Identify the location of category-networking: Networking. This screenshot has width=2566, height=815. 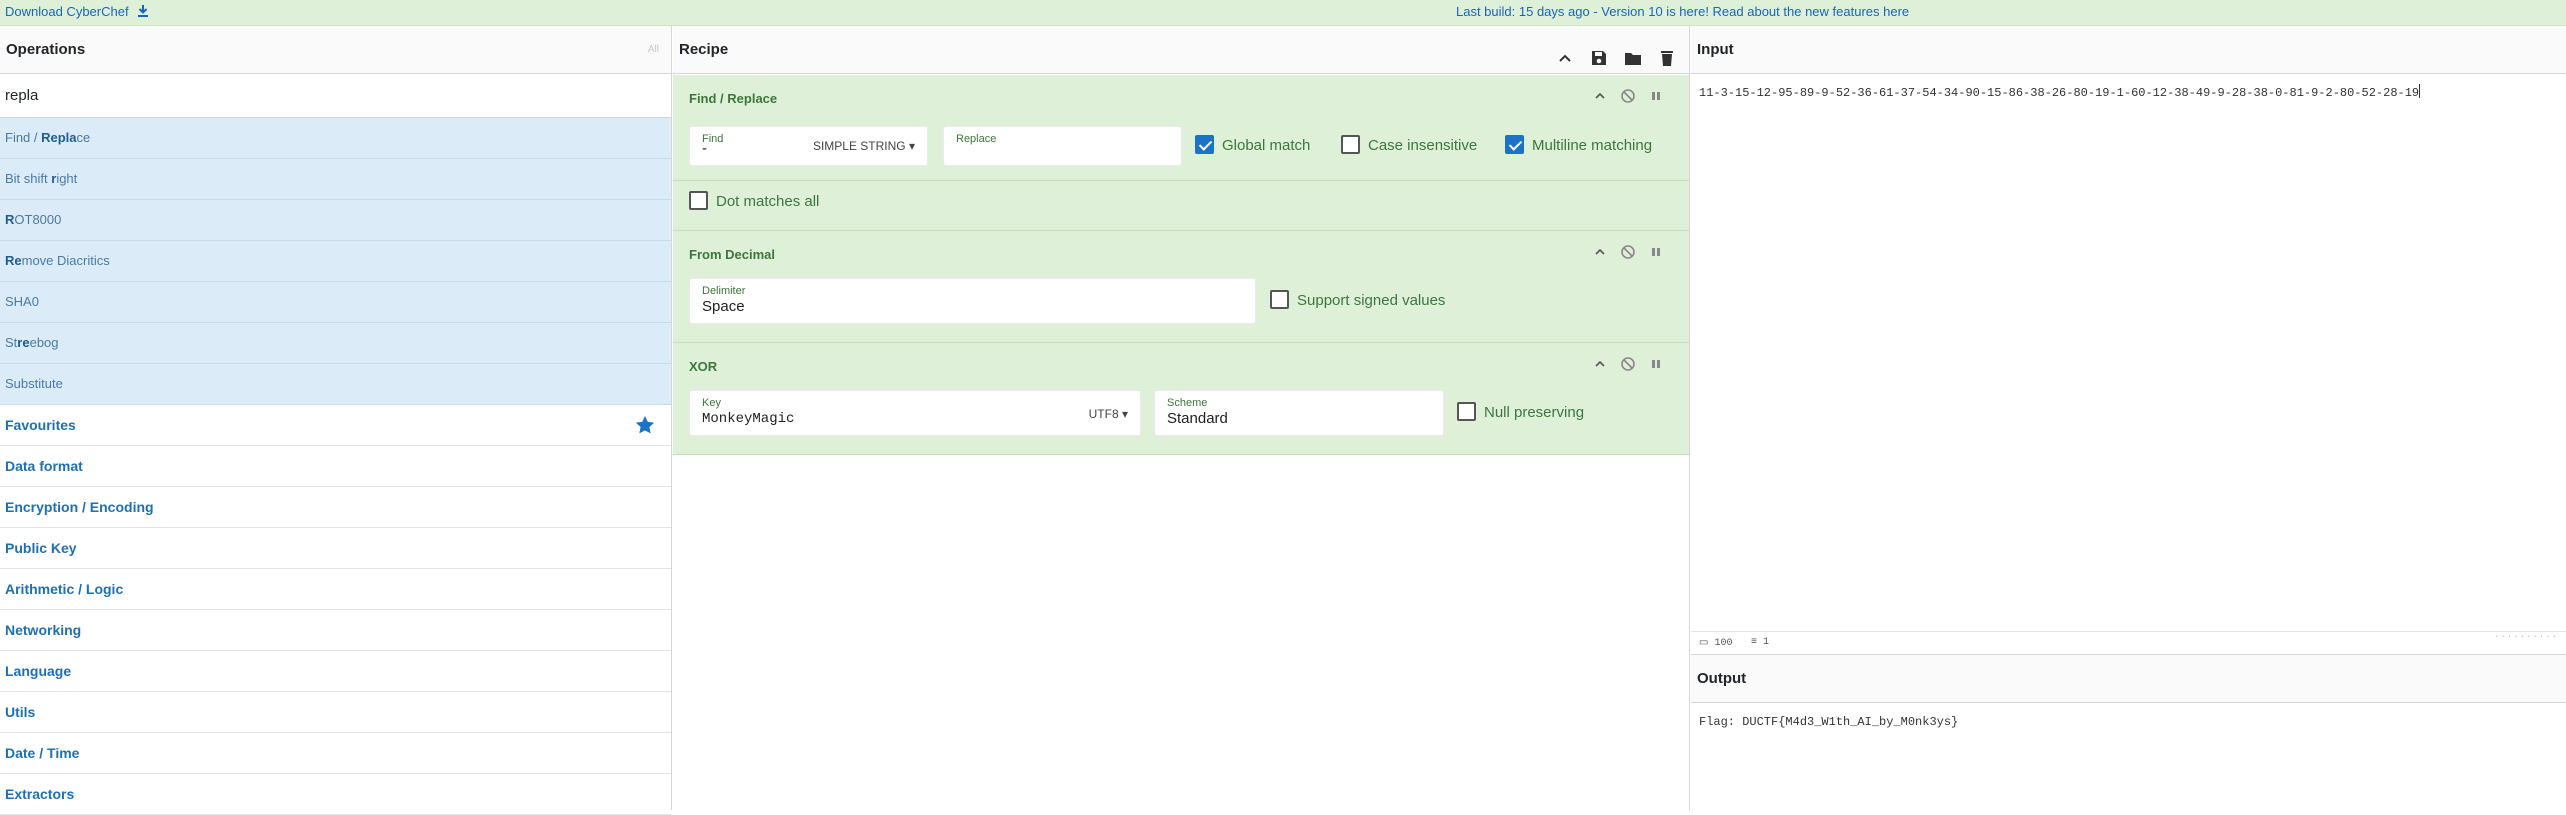
(335, 630).